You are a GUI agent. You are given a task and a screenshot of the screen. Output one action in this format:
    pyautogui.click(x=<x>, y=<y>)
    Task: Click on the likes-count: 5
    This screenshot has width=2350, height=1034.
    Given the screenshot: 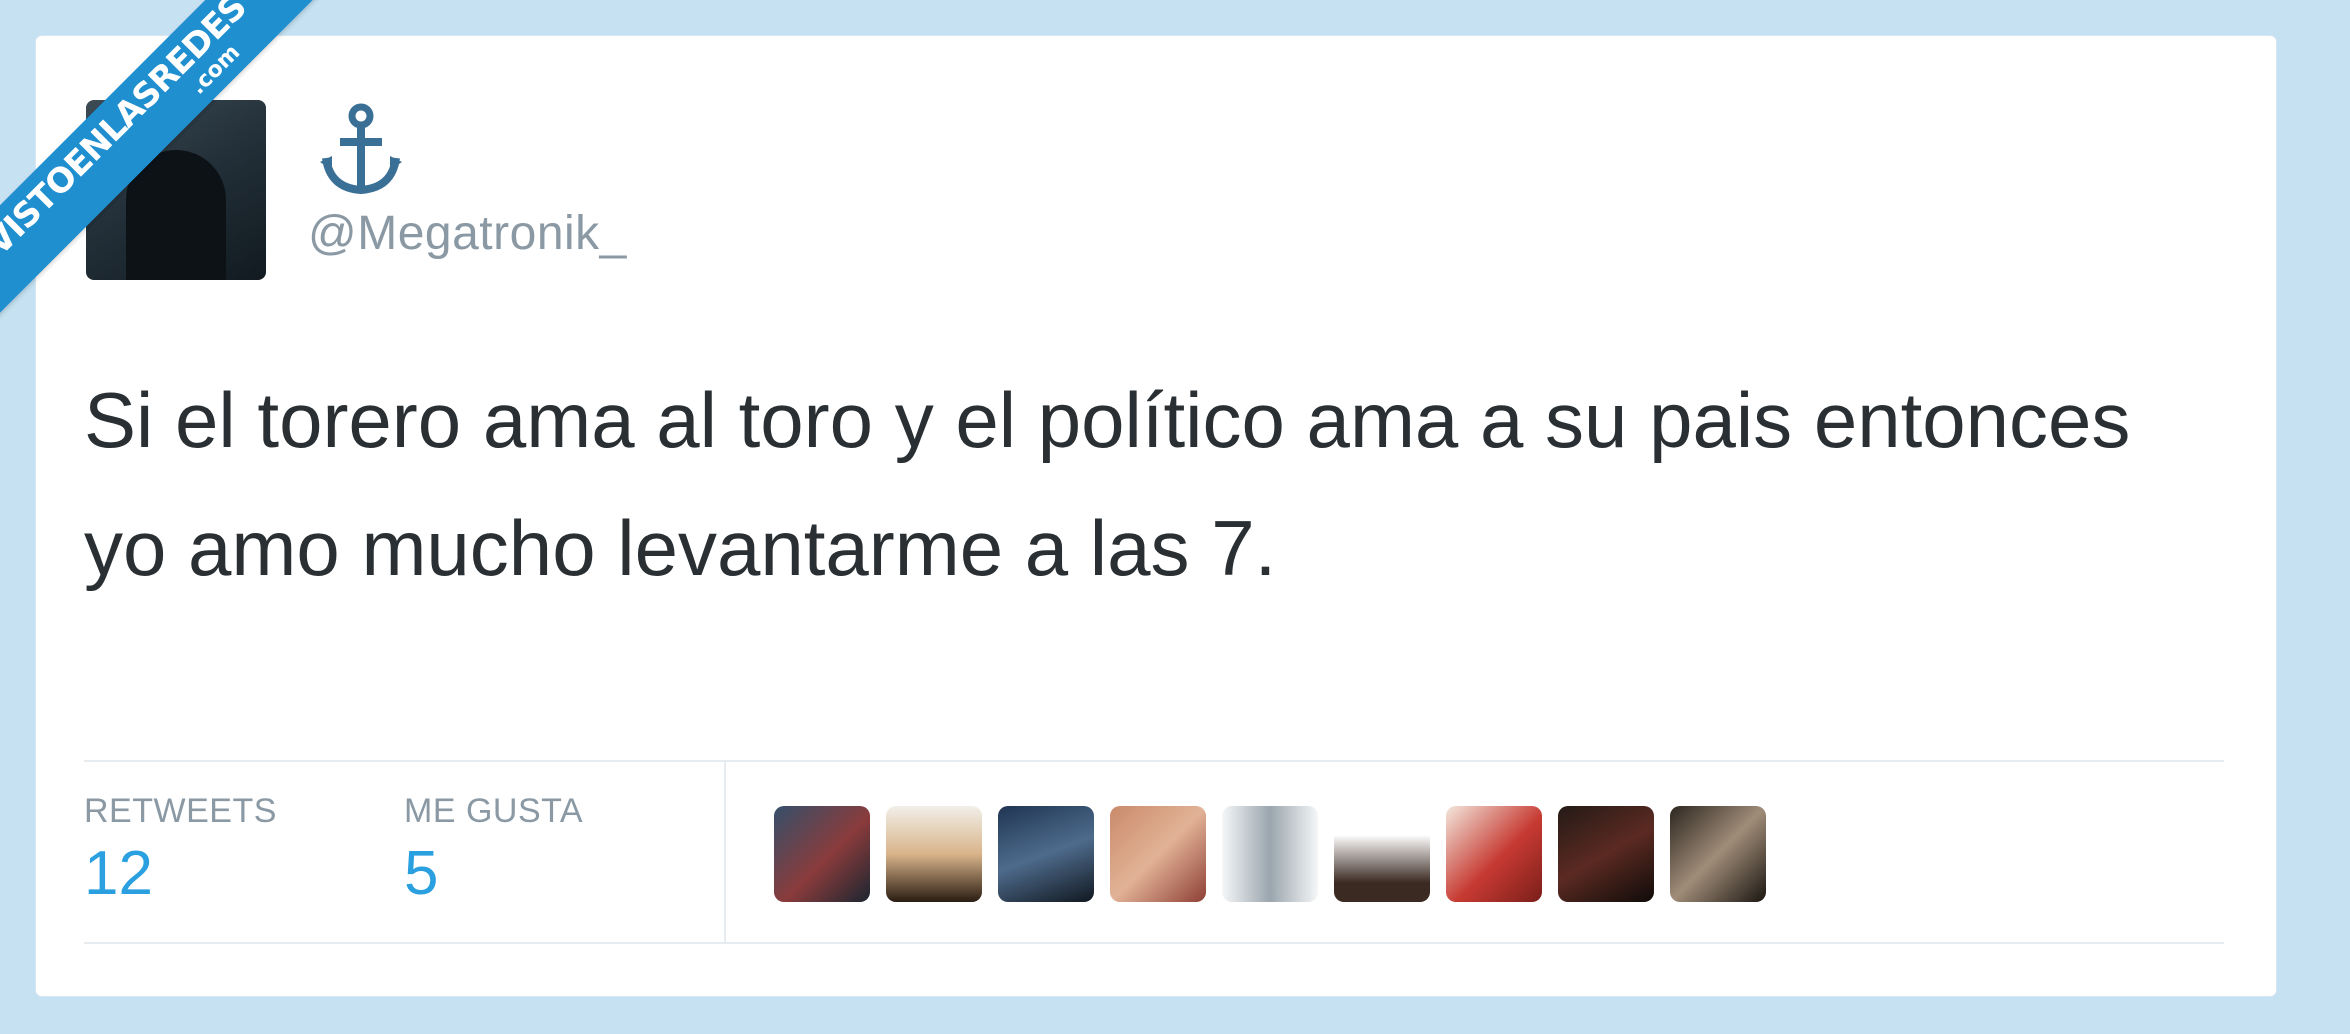 What is the action you would take?
    pyautogui.click(x=421, y=873)
    